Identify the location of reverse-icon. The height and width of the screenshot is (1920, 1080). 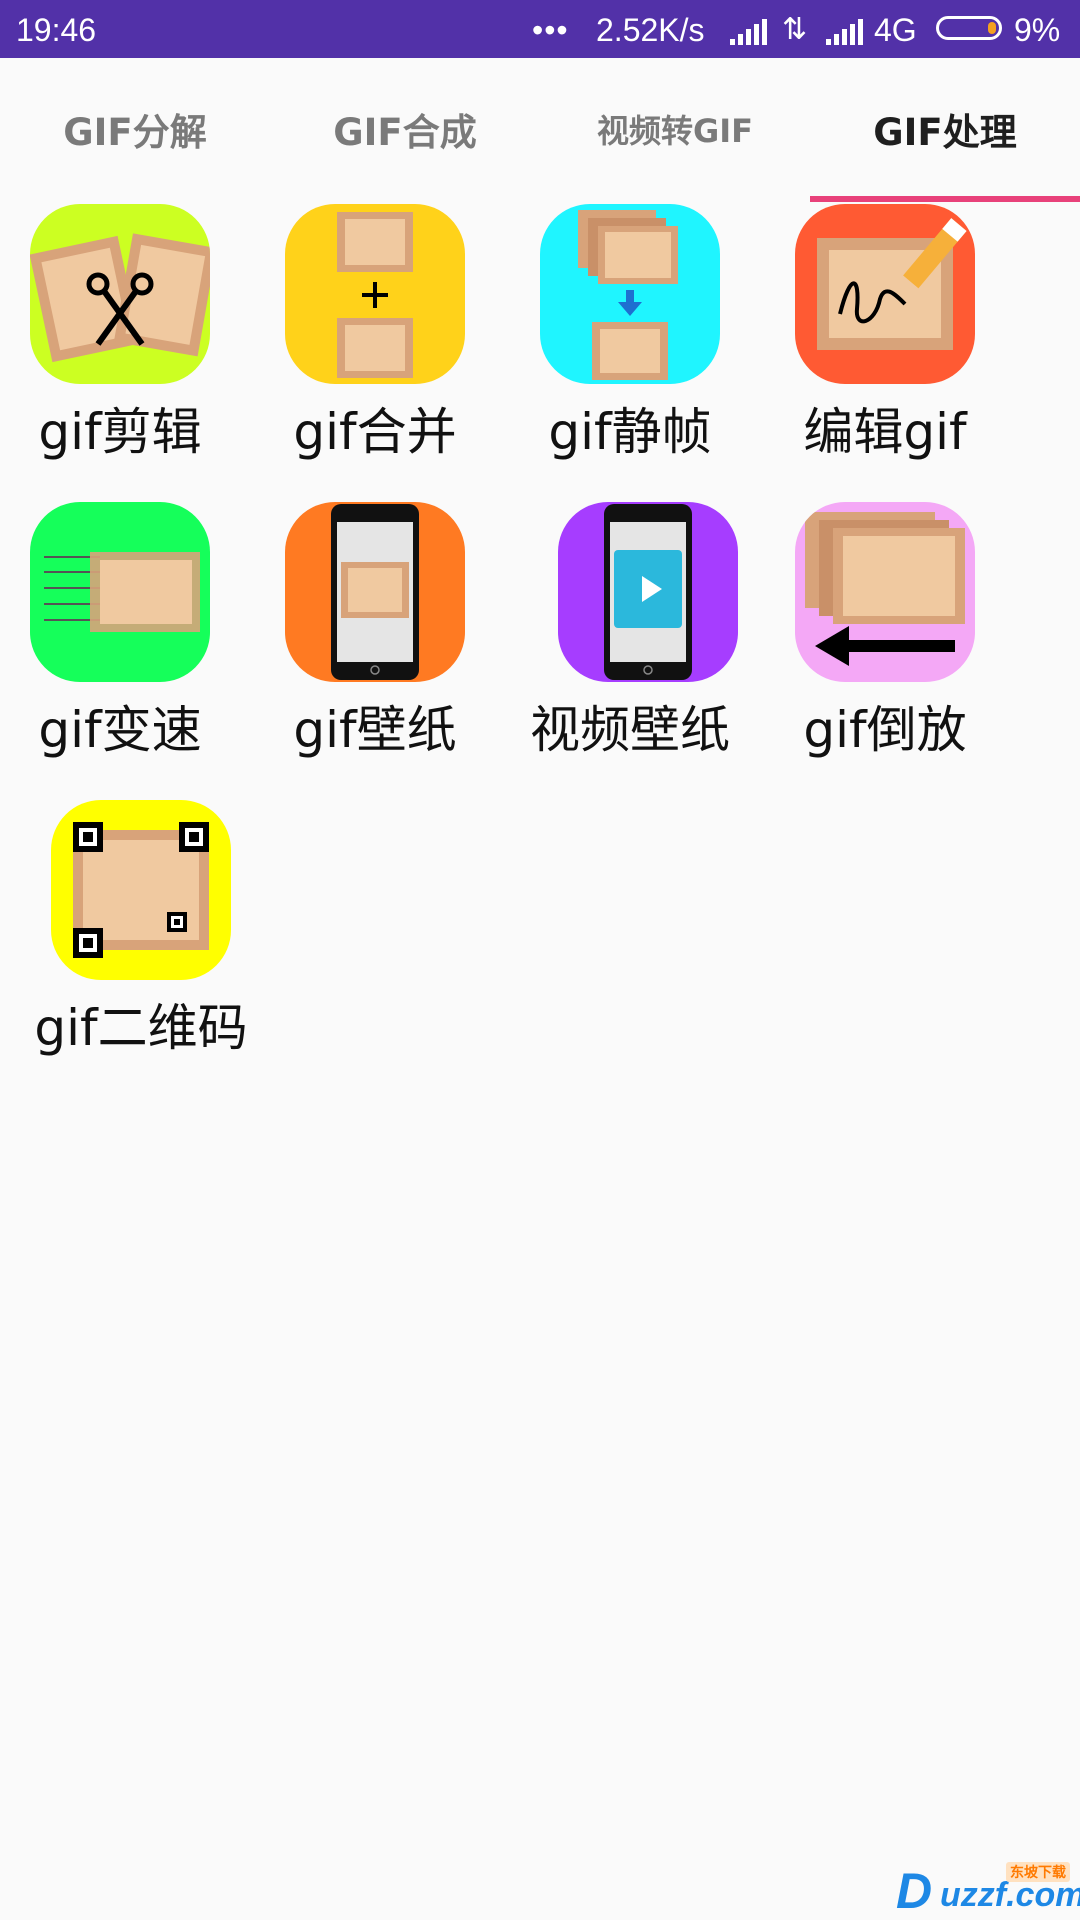
(885, 592).